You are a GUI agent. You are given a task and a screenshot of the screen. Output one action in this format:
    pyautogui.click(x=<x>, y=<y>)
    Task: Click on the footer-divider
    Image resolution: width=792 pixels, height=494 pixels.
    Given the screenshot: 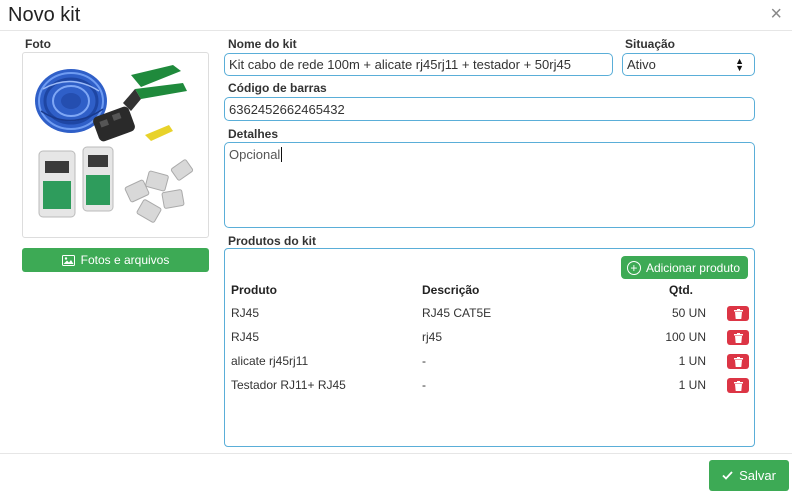 What is the action you would take?
    pyautogui.click(x=396, y=453)
    